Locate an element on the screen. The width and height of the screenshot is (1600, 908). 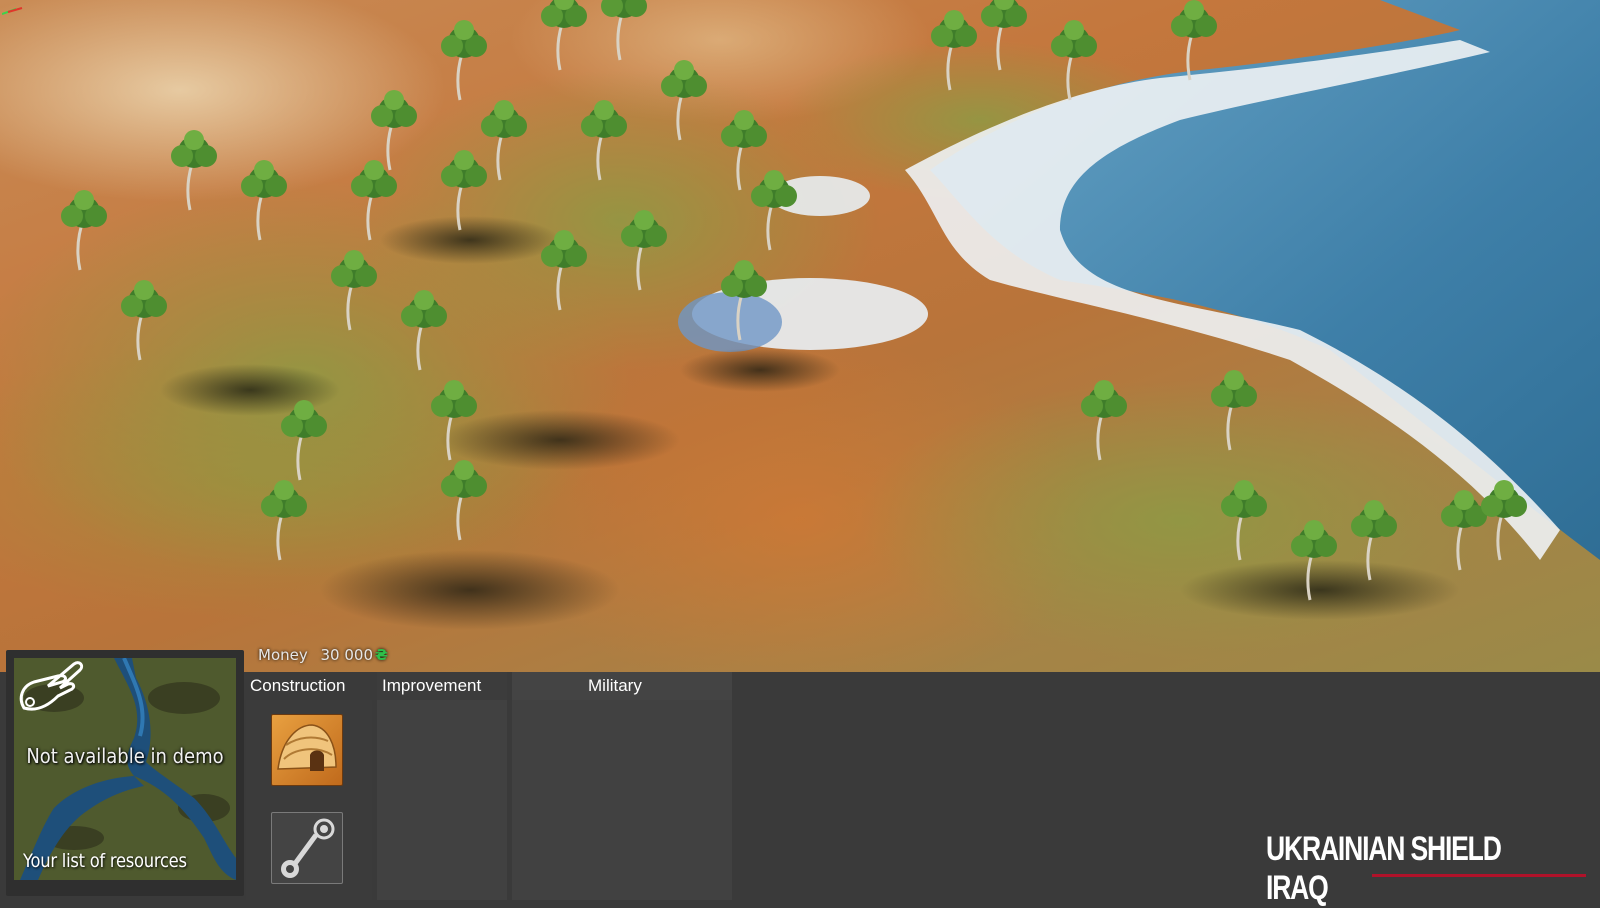
channel-watermark: UKRAINIAN SHIELD IRAQ is located at coordinates (1384, 868).